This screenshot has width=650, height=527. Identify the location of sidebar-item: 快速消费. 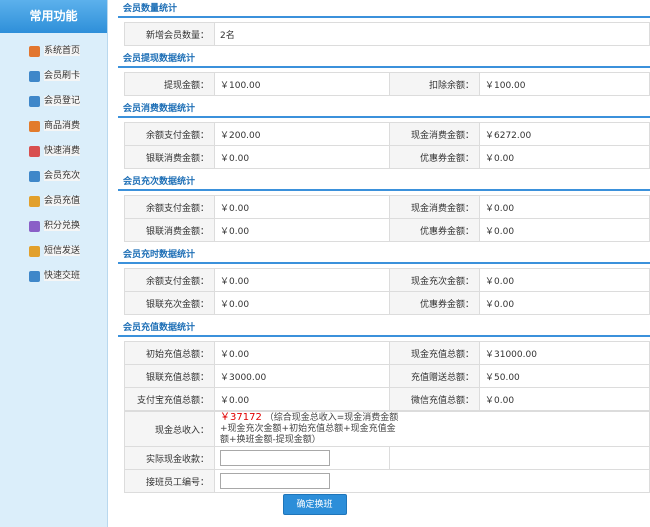
(53, 151).